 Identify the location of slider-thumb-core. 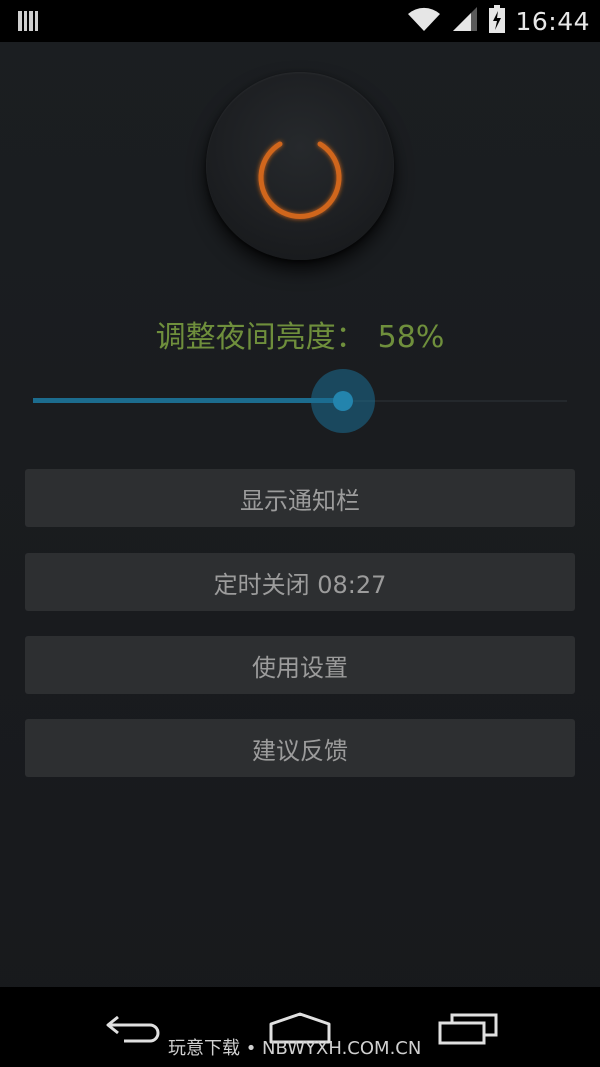
(342, 401).